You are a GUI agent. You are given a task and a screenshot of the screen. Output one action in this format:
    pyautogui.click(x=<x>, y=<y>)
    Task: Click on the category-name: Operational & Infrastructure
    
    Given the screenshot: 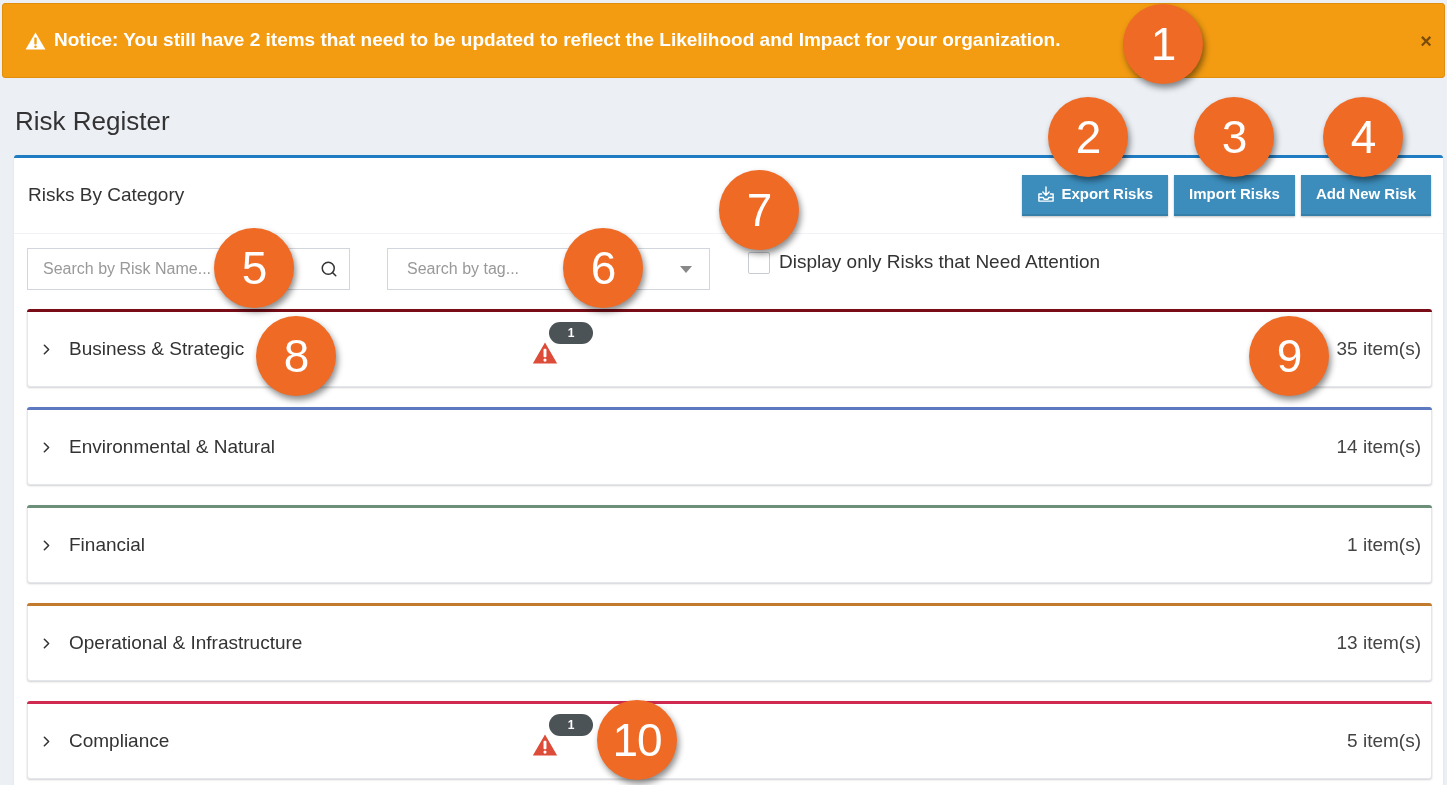 What is the action you would take?
    pyautogui.click(x=186, y=642)
    